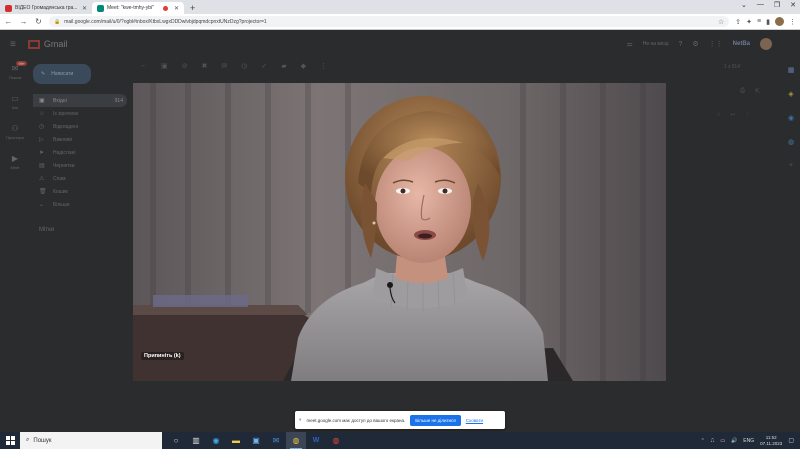  Describe the element at coordinates (760, 5) in the screenshot. I see `minimize-button: —` at that location.